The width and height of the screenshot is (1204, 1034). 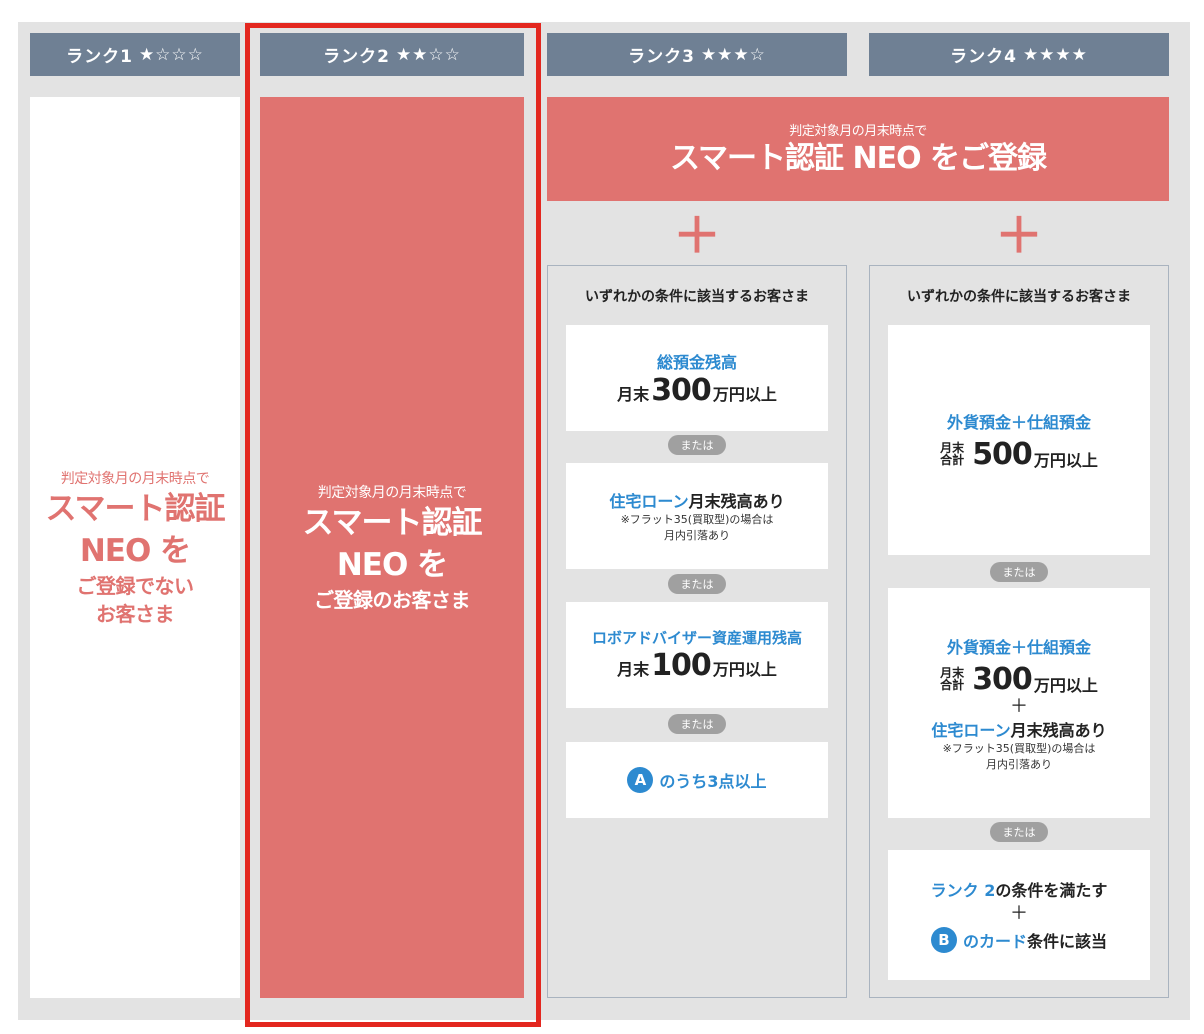 What do you see at coordinates (1019, 297) in the screenshot?
I see `rank4-panel-title: いずれかの条件に該当するお客さま` at bounding box center [1019, 297].